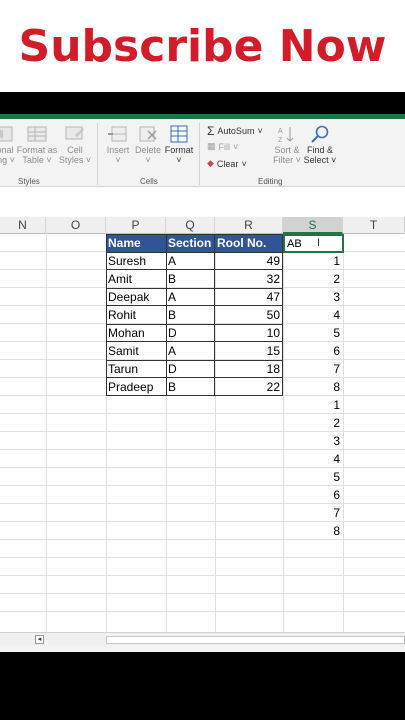 The image size is (405, 720). Describe the element at coordinates (7, 160) in the screenshot. I see `conditional-label-2: ing ˅` at that location.